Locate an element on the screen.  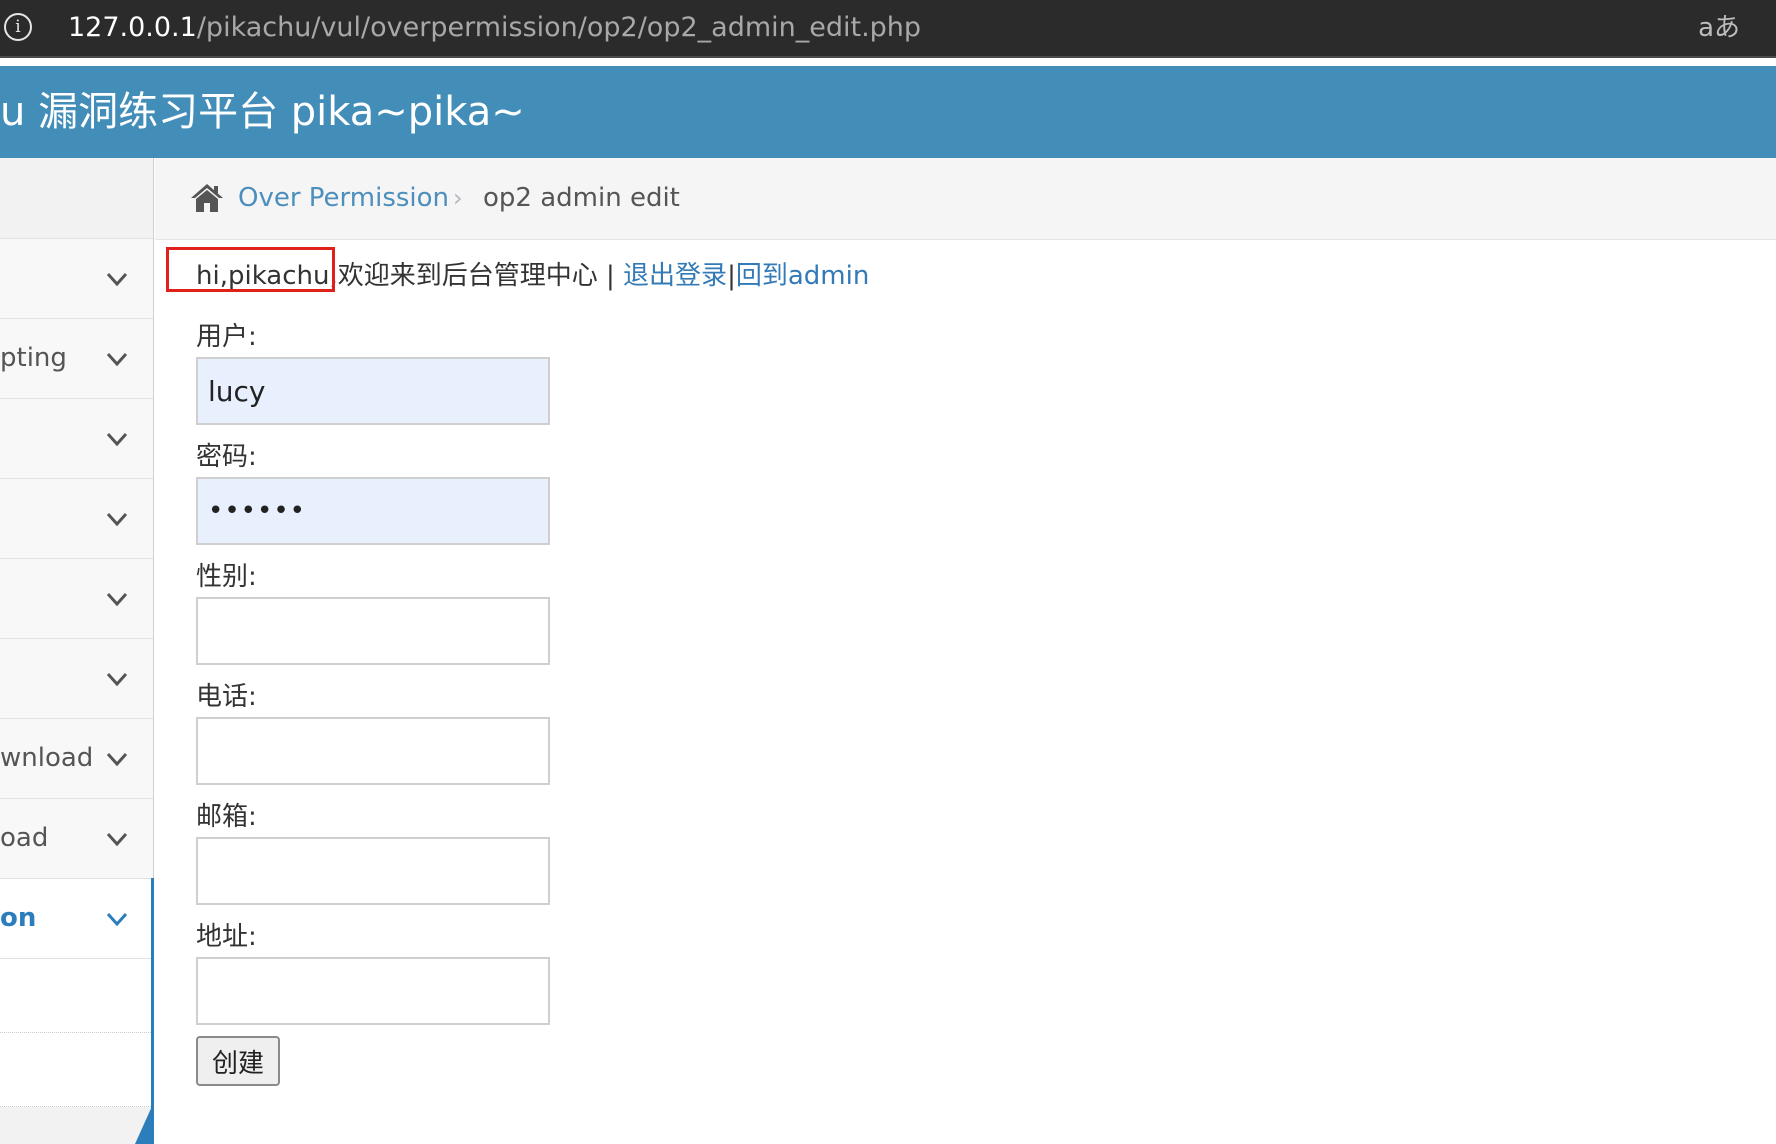
sidebar-item-over-permission: on is located at coordinates (77, 919).